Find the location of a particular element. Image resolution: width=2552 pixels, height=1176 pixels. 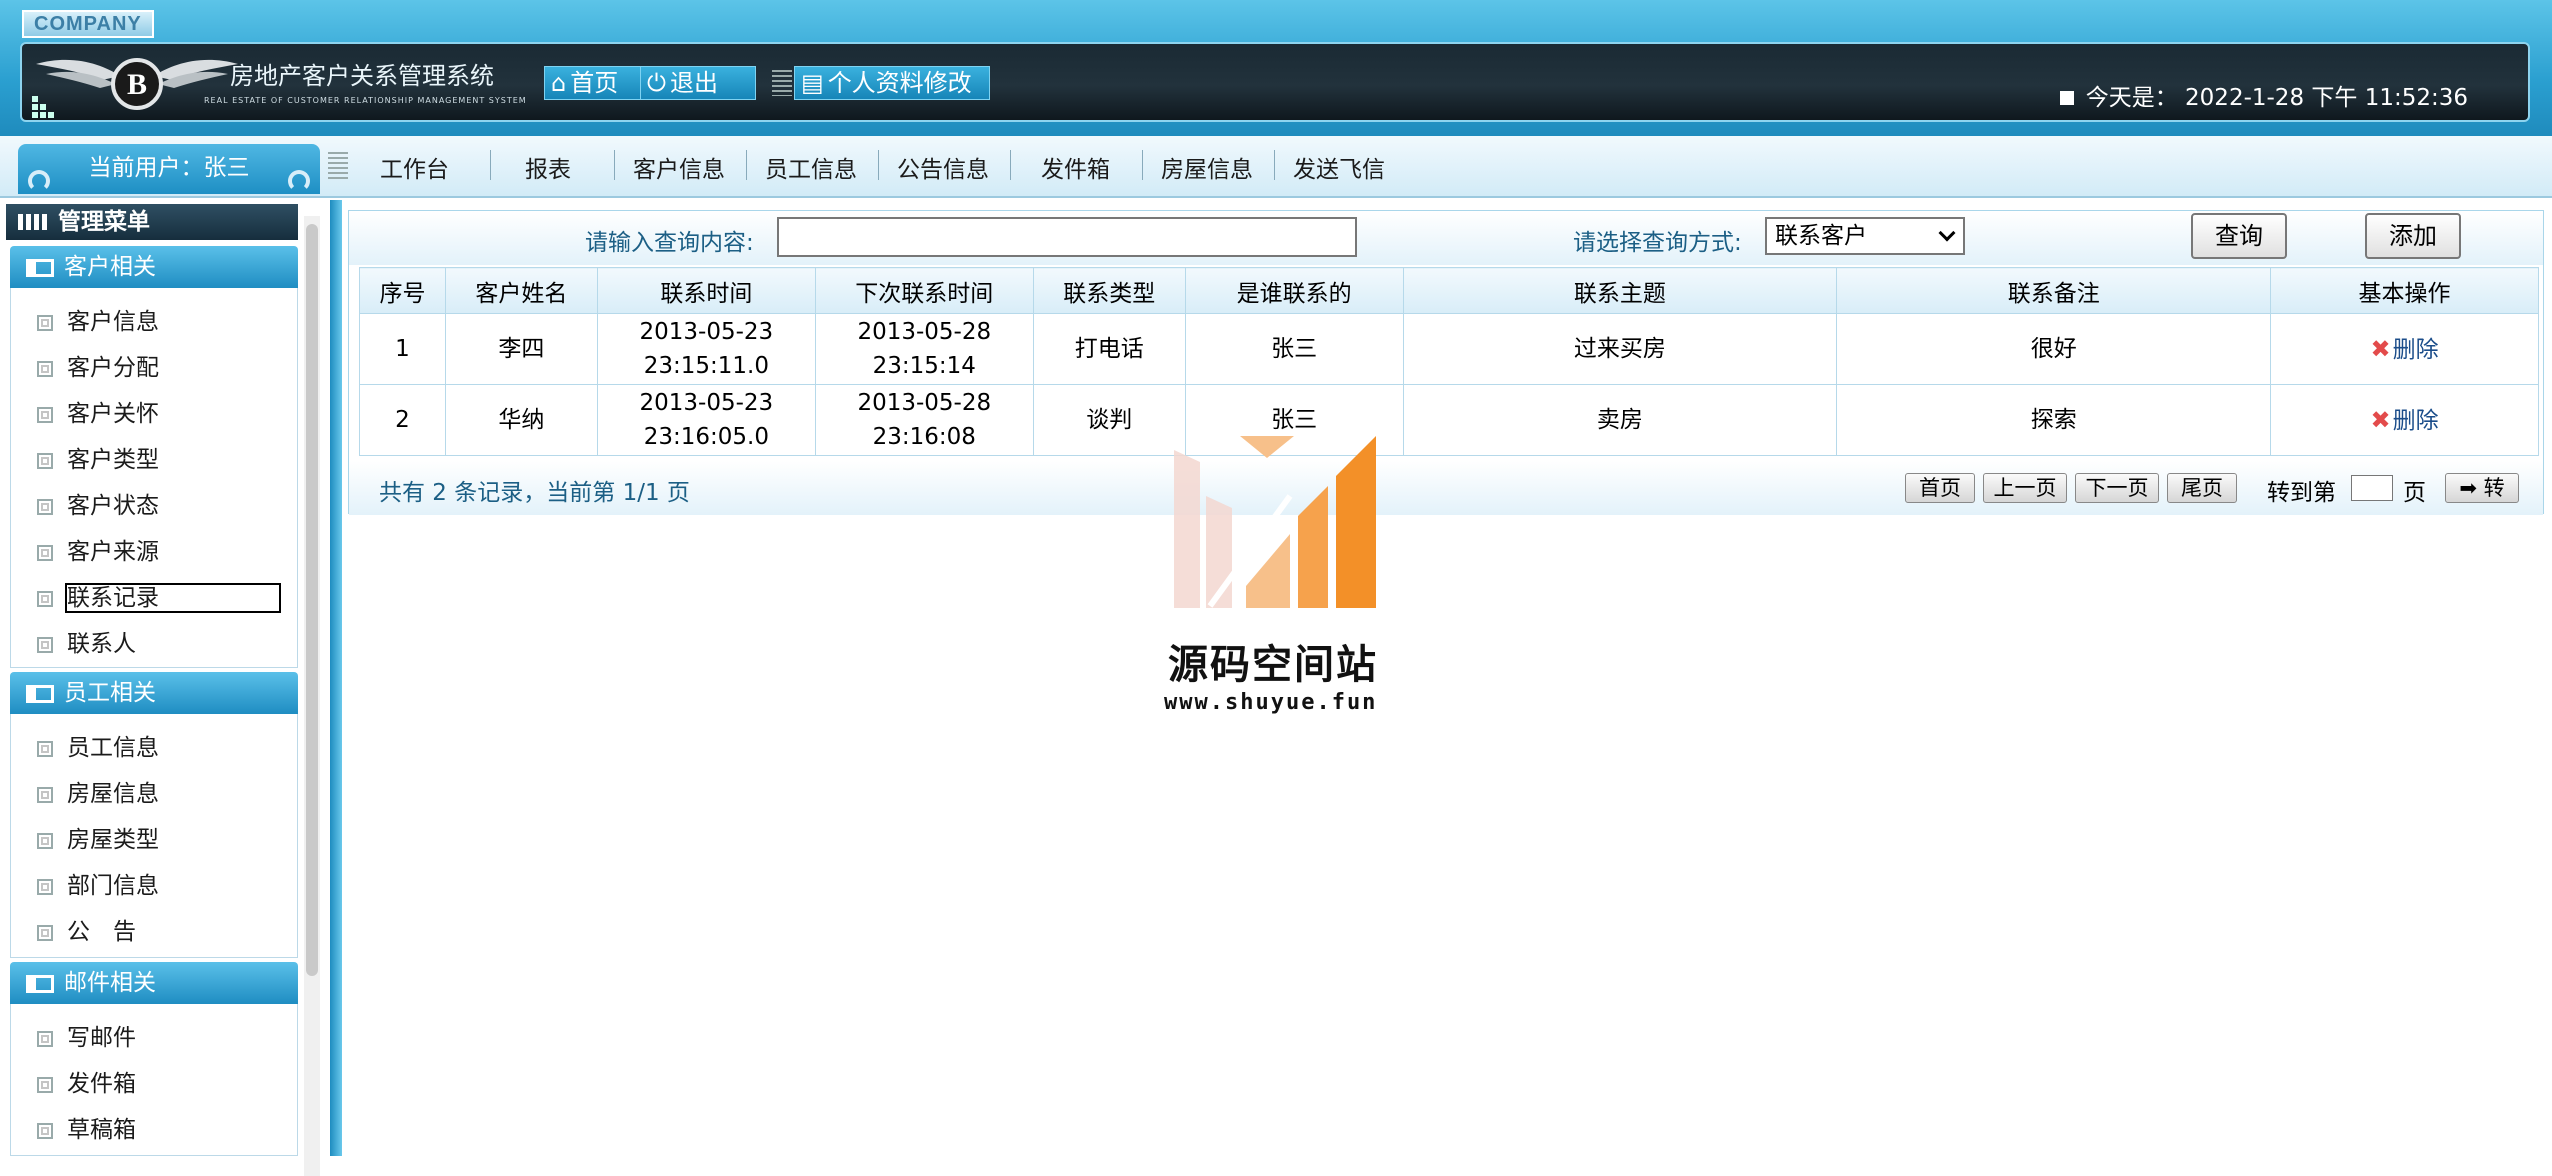

sidebar-item-outbox: 发件箱 is located at coordinates (86, 1081).